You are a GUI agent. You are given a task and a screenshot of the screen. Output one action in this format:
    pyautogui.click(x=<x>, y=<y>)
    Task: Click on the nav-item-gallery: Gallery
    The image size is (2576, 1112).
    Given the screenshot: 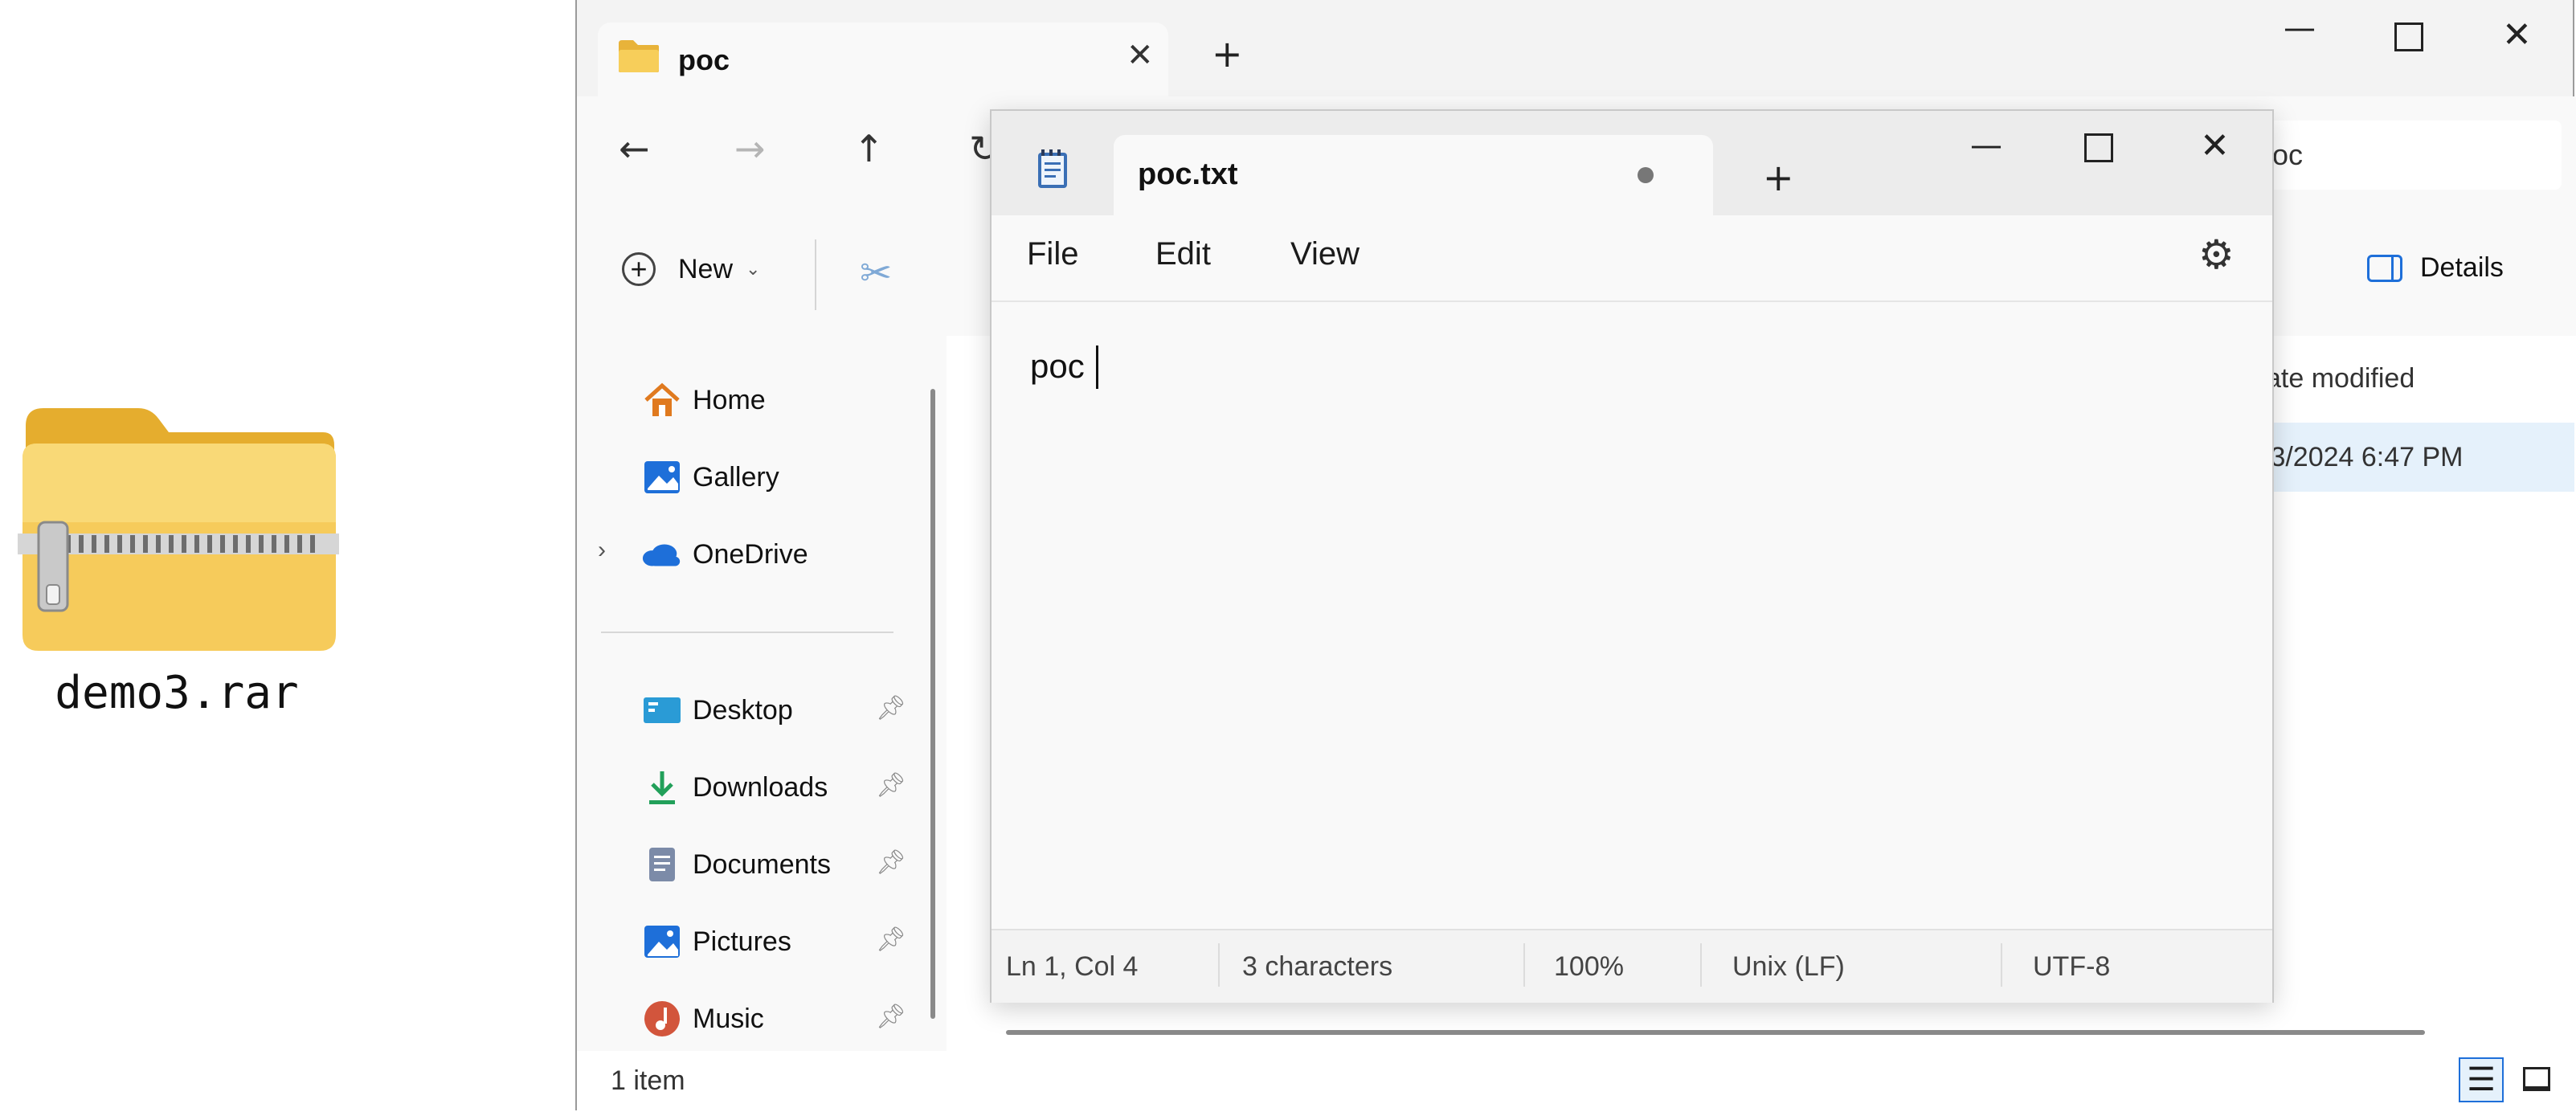 What is the action you would take?
    pyautogui.click(x=710, y=477)
    